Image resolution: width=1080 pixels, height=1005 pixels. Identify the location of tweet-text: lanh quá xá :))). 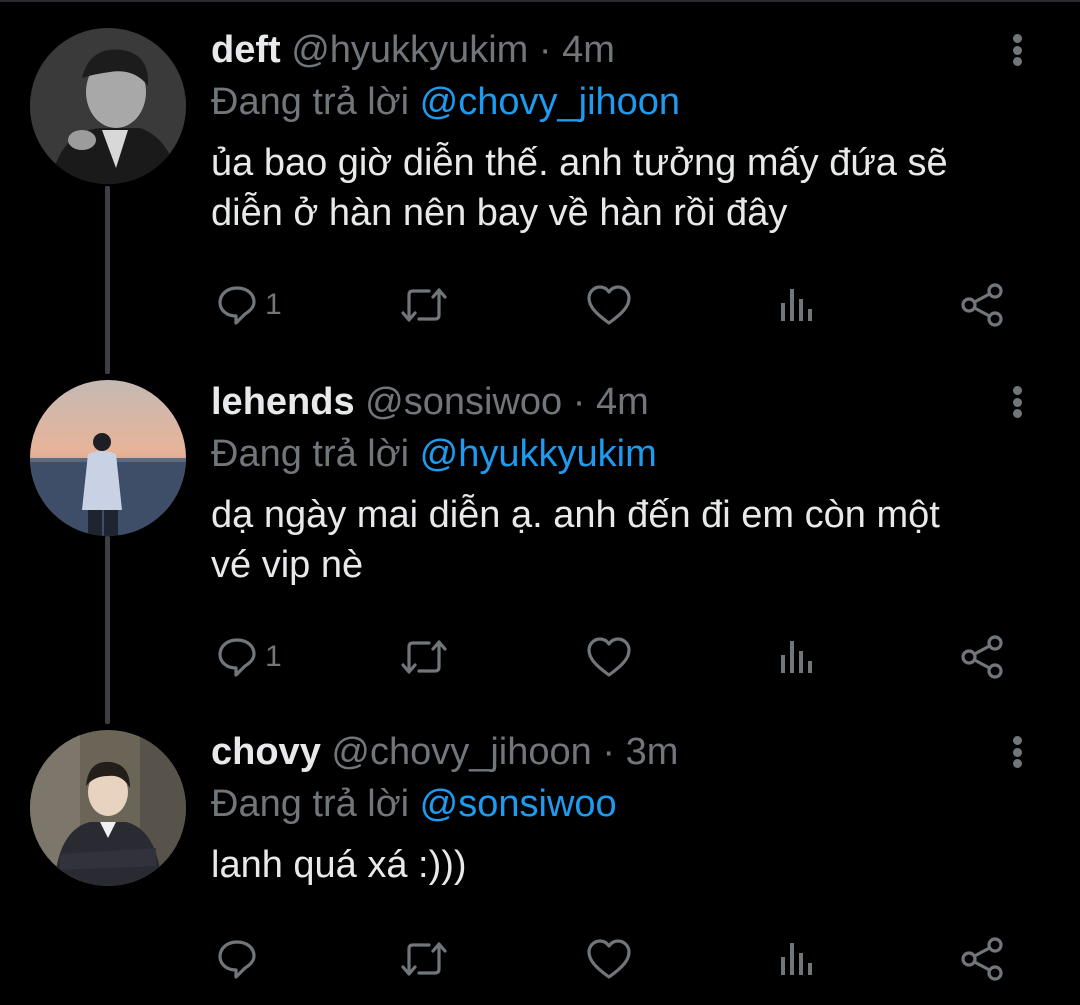
(611, 865).